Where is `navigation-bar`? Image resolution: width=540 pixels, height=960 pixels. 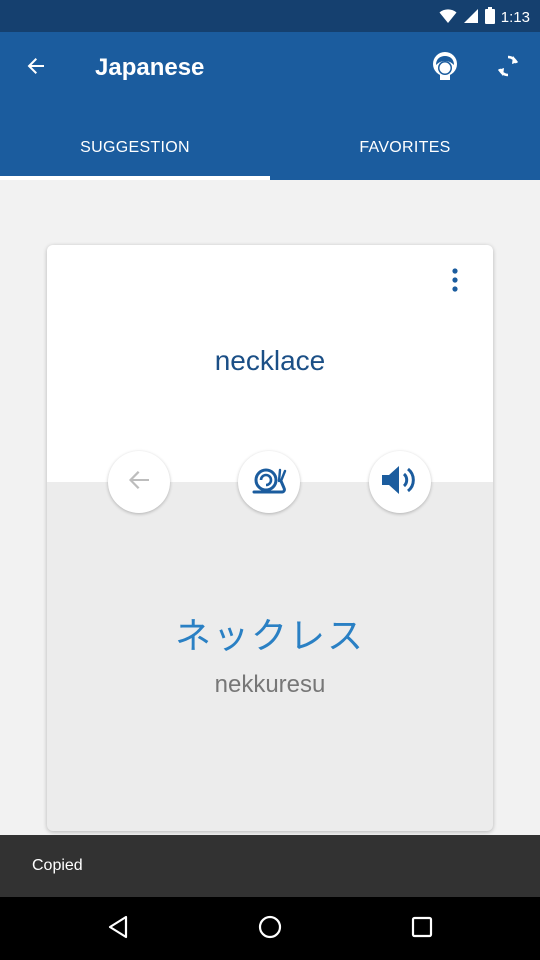
navigation-bar is located at coordinates (270, 928).